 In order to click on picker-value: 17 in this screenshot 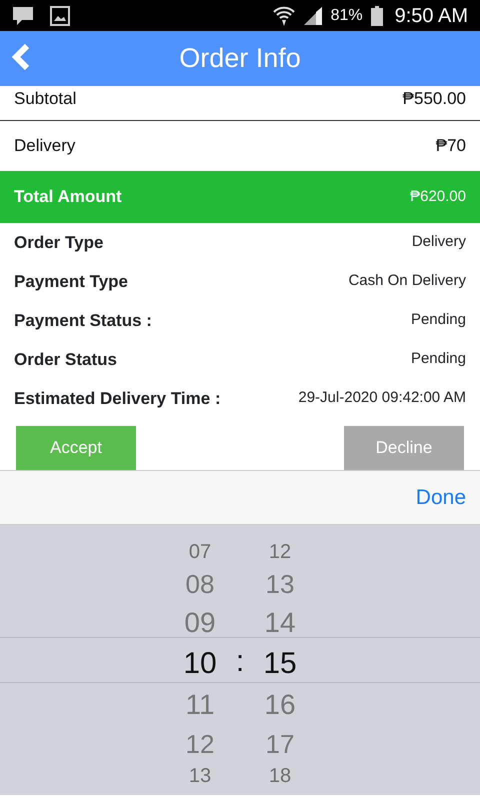, I will do `click(280, 744)`.